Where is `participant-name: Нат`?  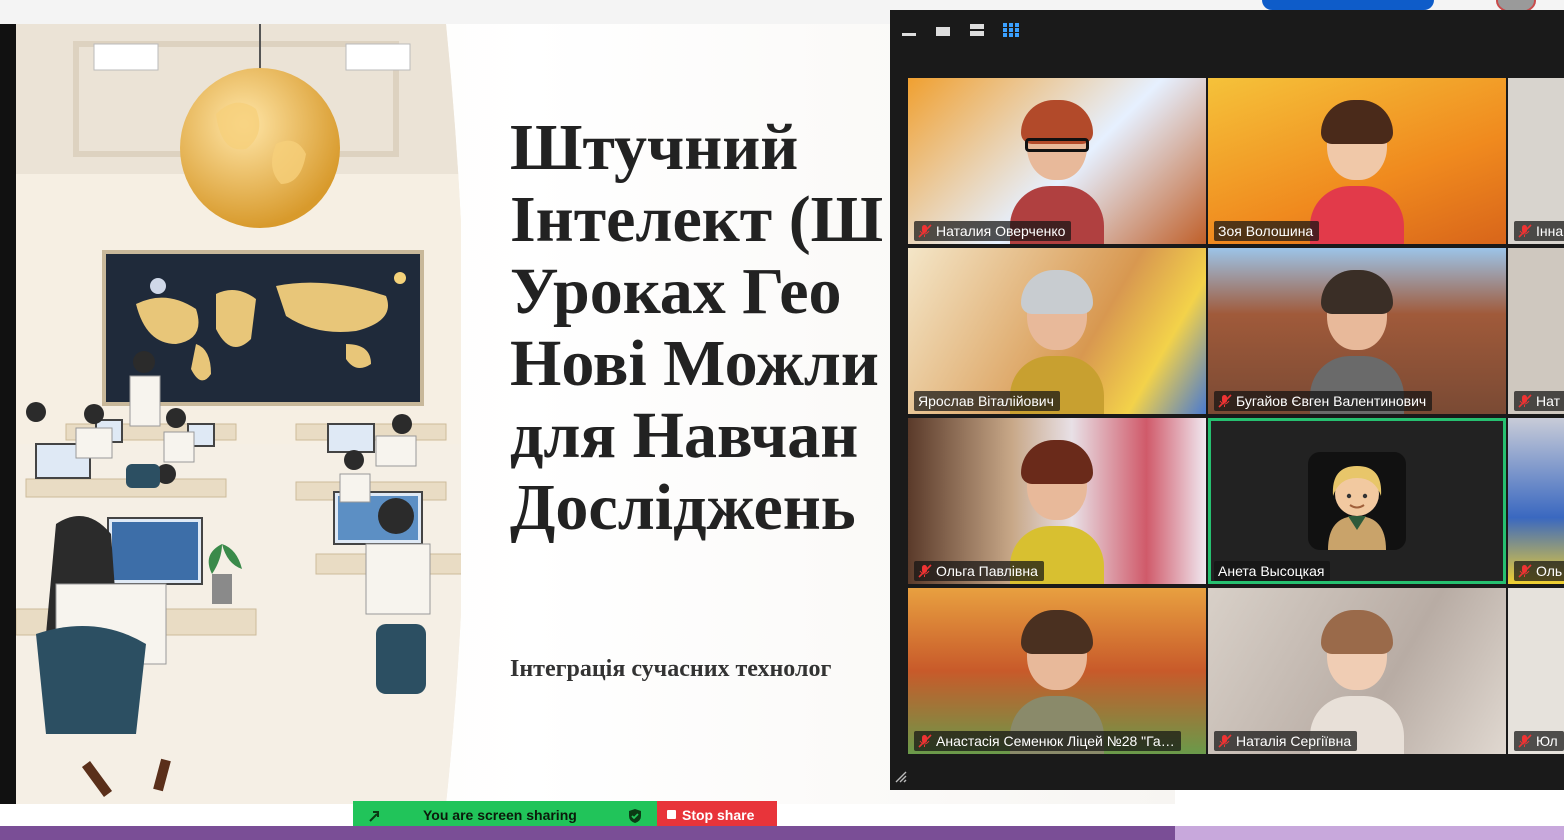 participant-name: Нат is located at coordinates (1539, 401).